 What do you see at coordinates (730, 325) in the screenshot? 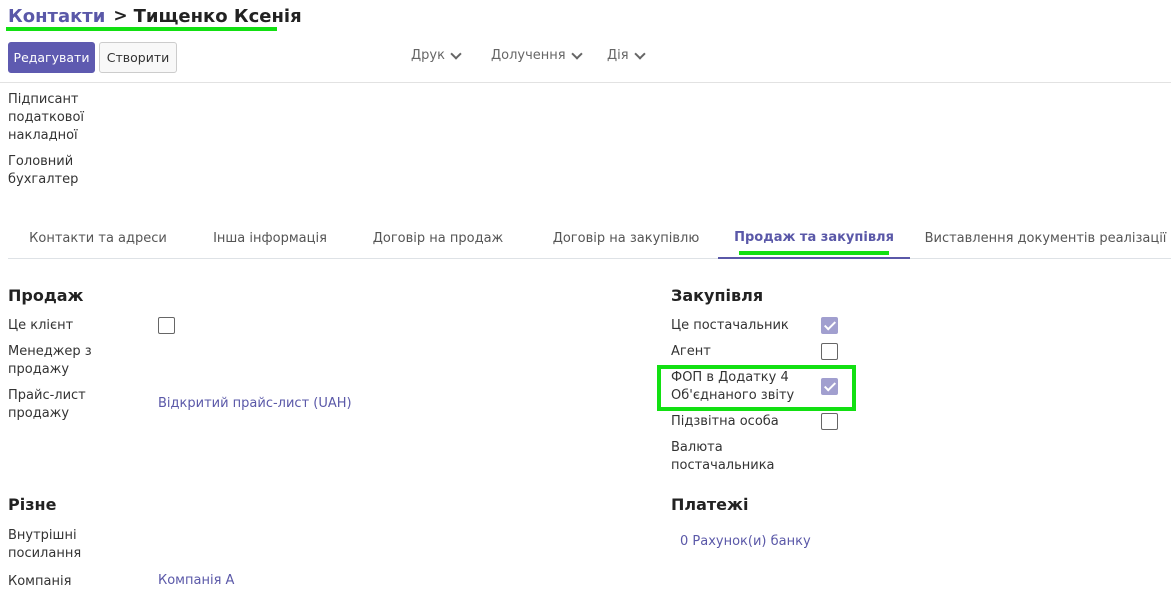
I see `is-vendor-label: Це постачальник` at bounding box center [730, 325].